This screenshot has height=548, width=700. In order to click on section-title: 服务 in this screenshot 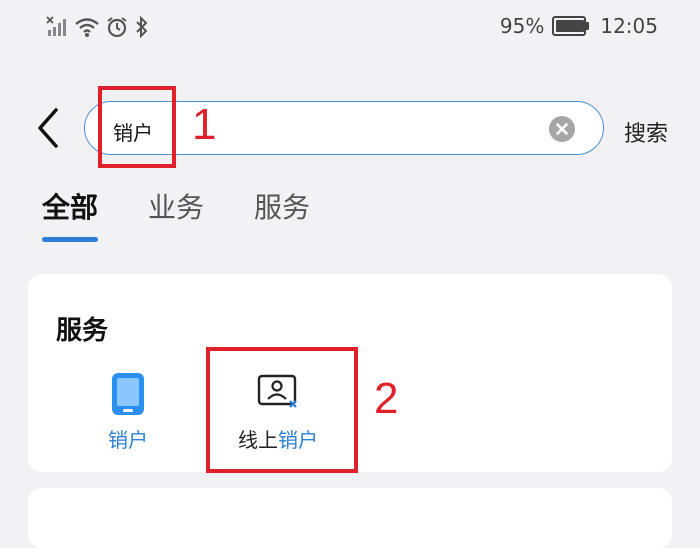, I will do `click(82, 331)`.